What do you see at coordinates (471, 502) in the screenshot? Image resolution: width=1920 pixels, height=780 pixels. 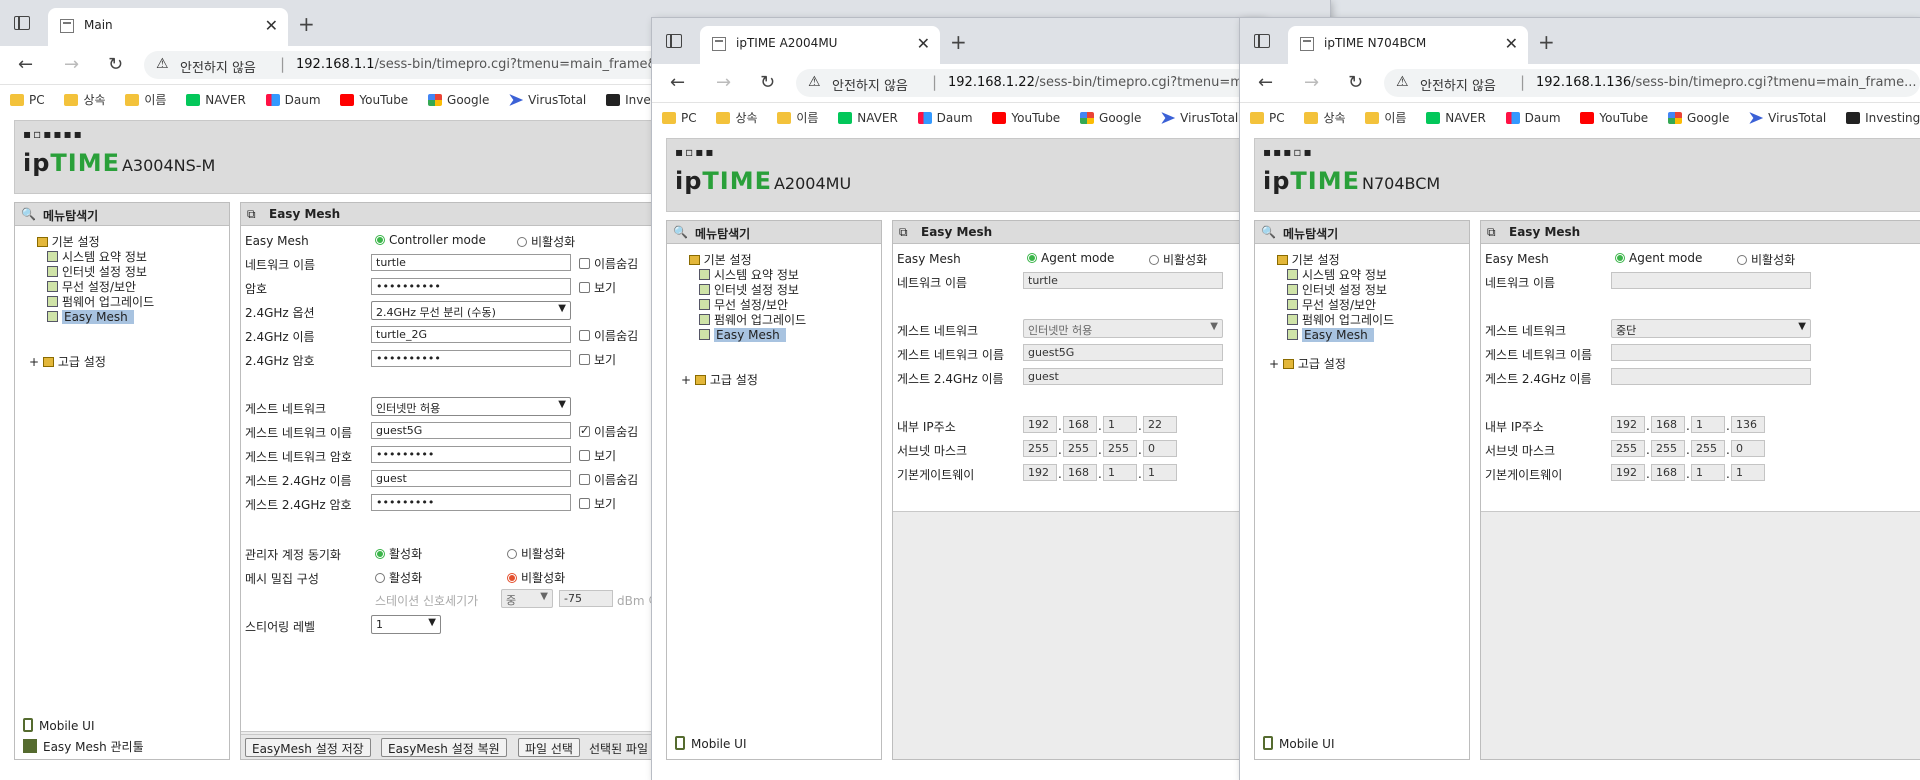 I see `guest-24-password-input: •••••••••` at bounding box center [471, 502].